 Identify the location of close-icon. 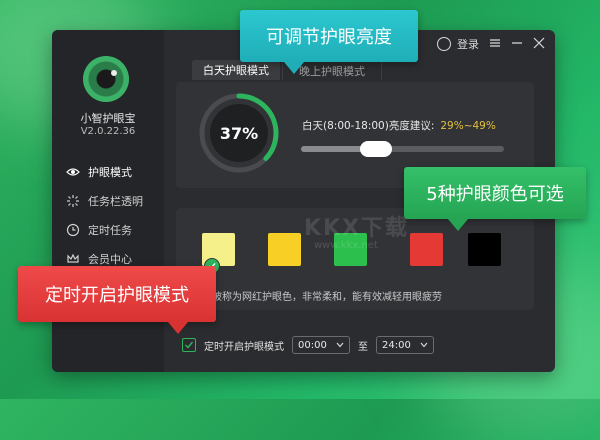
(539, 44).